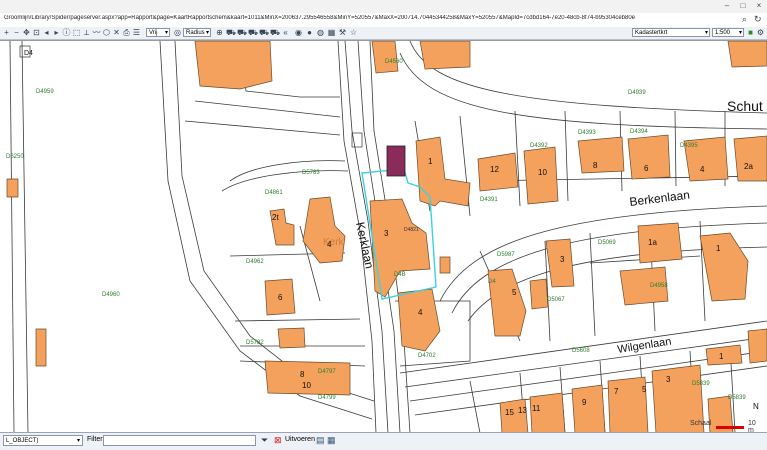  What do you see at coordinates (320, 440) in the screenshot?
I see `export-icon: ▤` at bounding box center [320, 440].